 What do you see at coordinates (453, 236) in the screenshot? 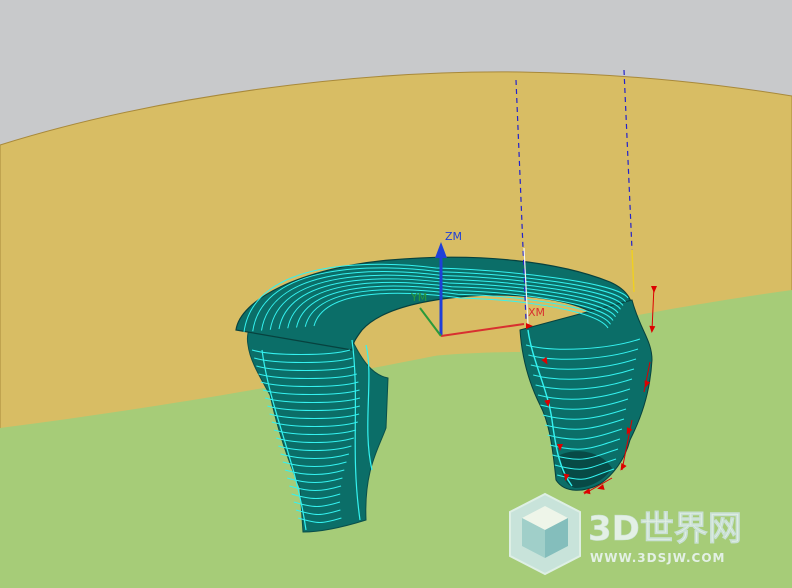
I see `axis-z-label: ZM` at bounding box center [453, 236].